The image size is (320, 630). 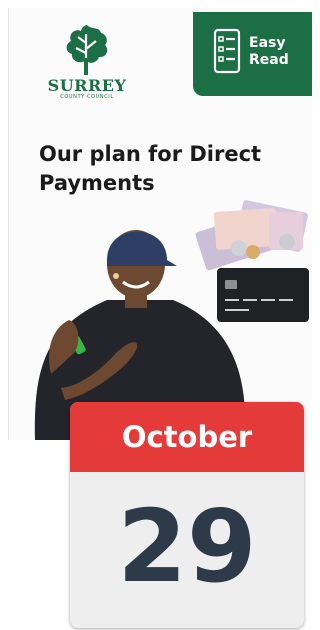 I want to click on oak-leaf-icon, so click(x=87, y=50).